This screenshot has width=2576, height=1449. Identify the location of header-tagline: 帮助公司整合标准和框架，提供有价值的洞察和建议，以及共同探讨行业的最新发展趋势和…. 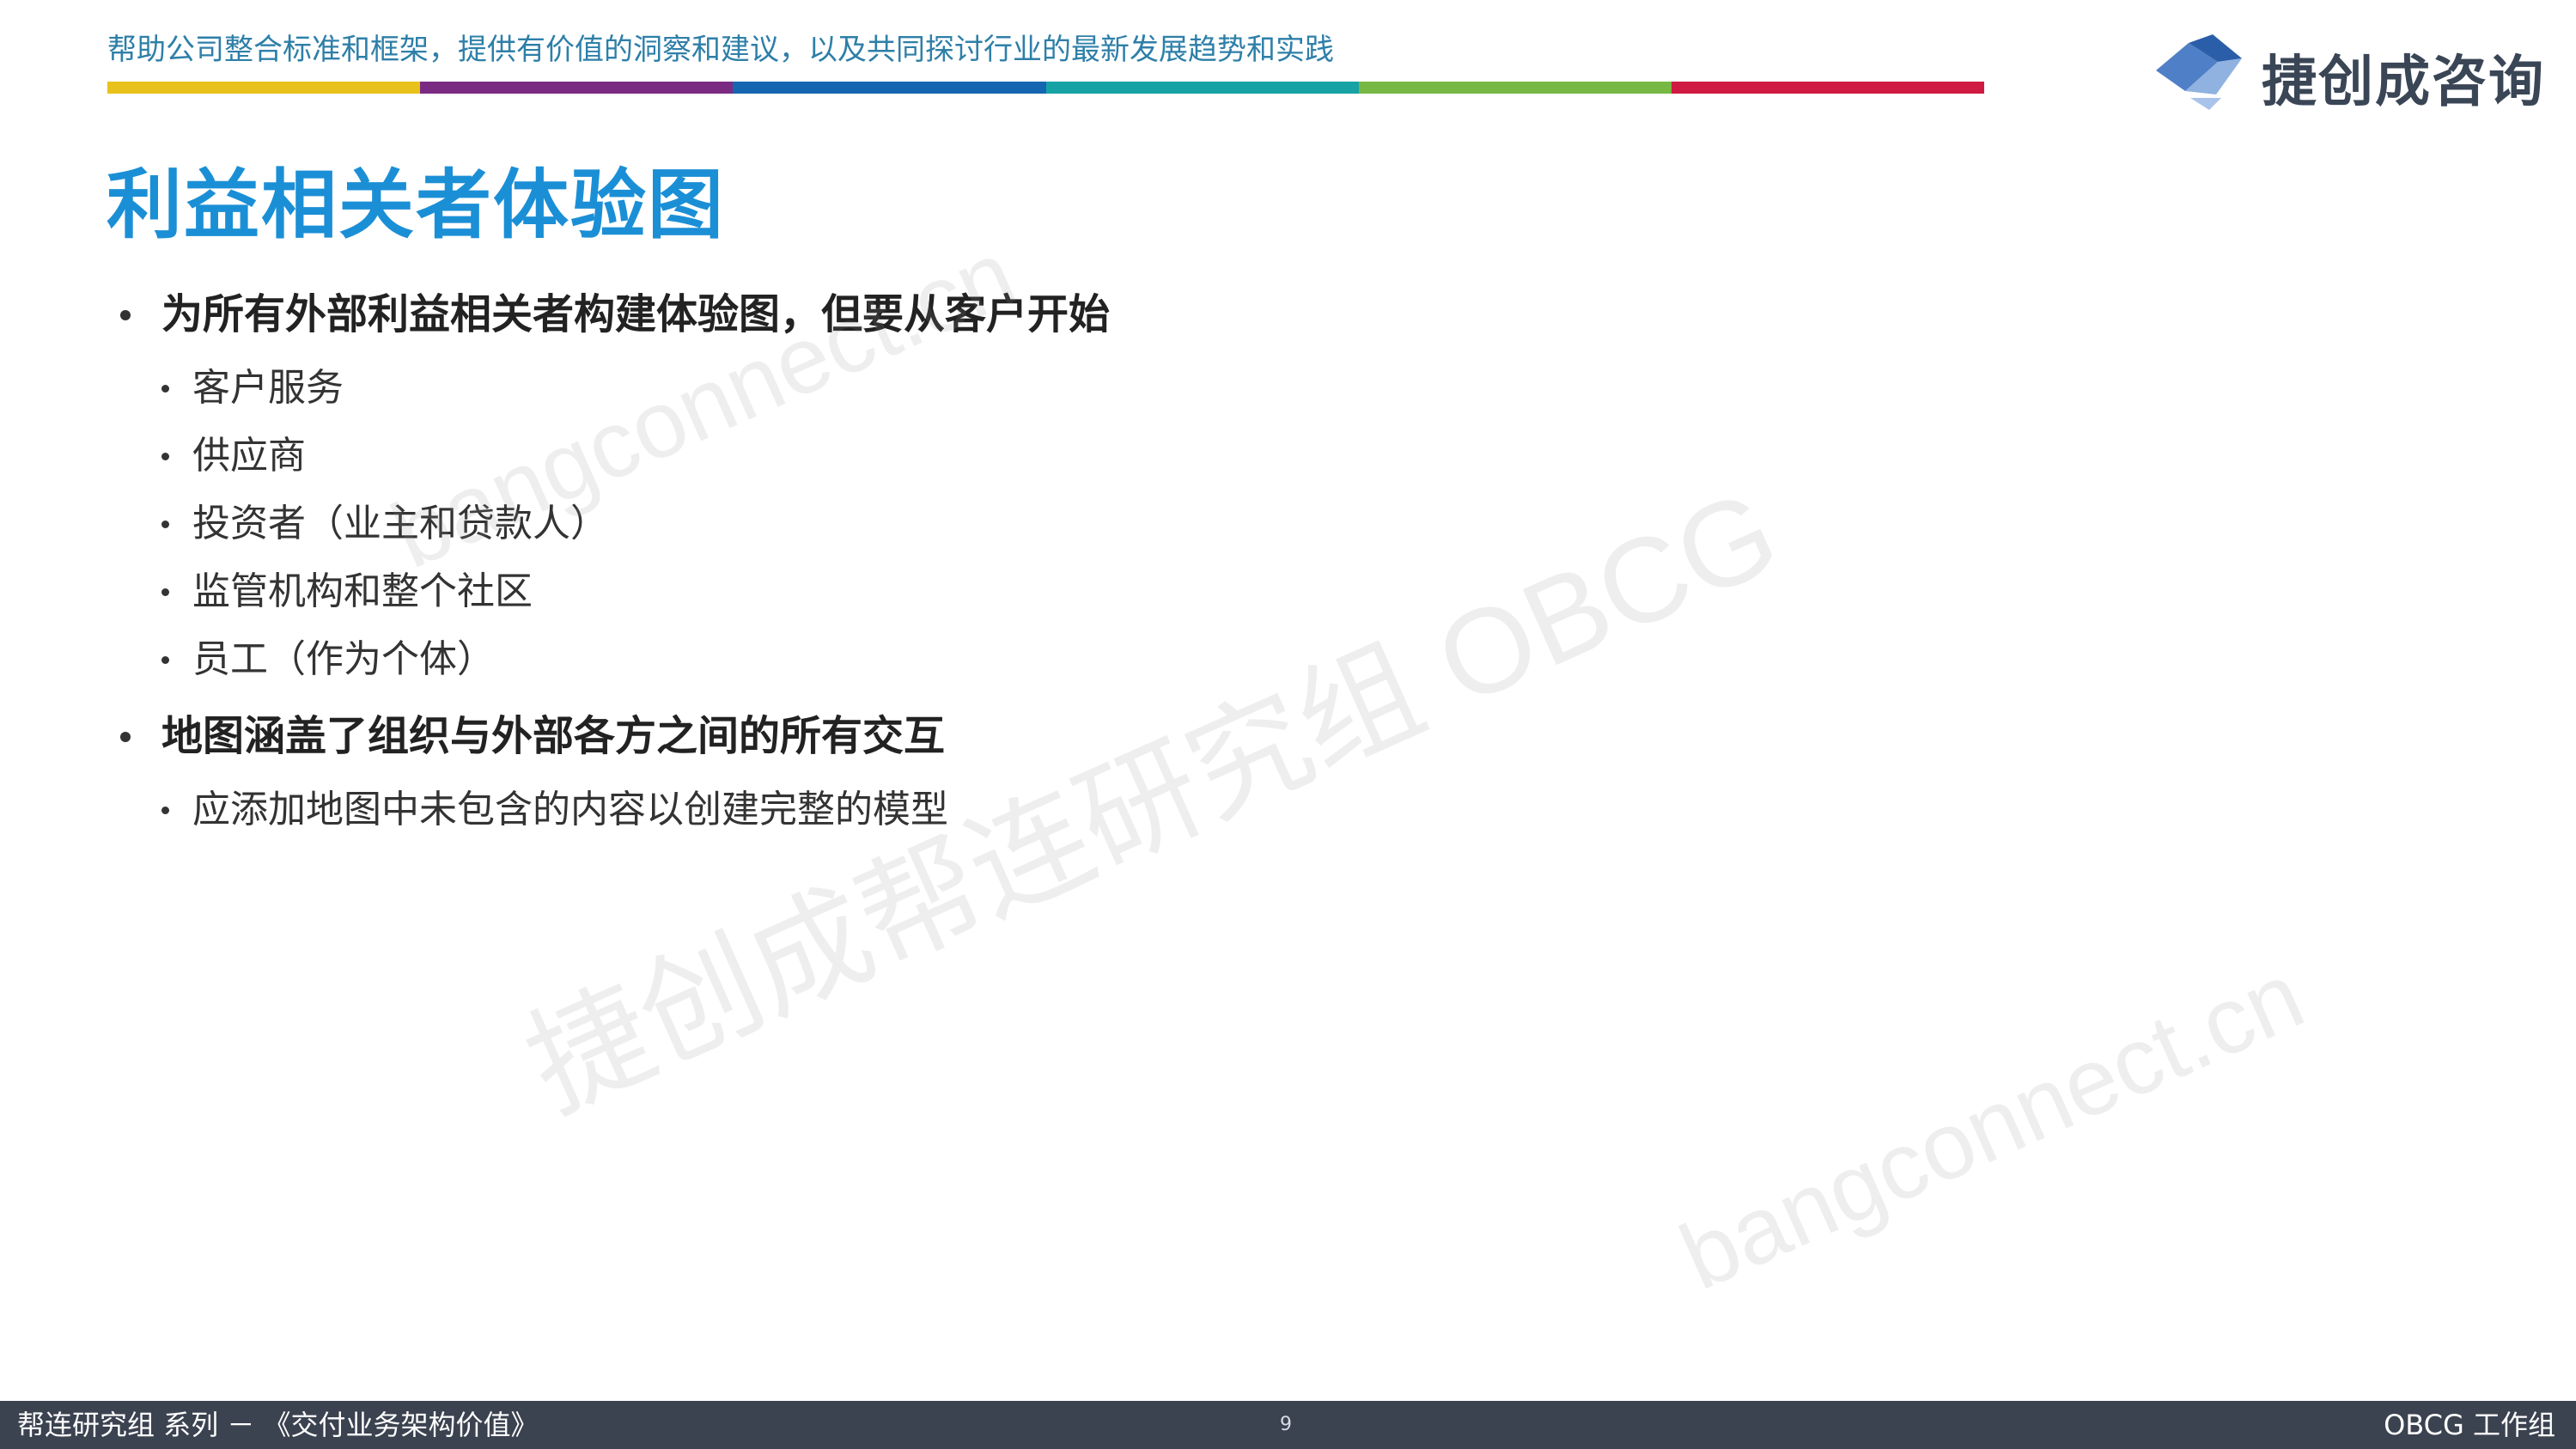
(720, 50).